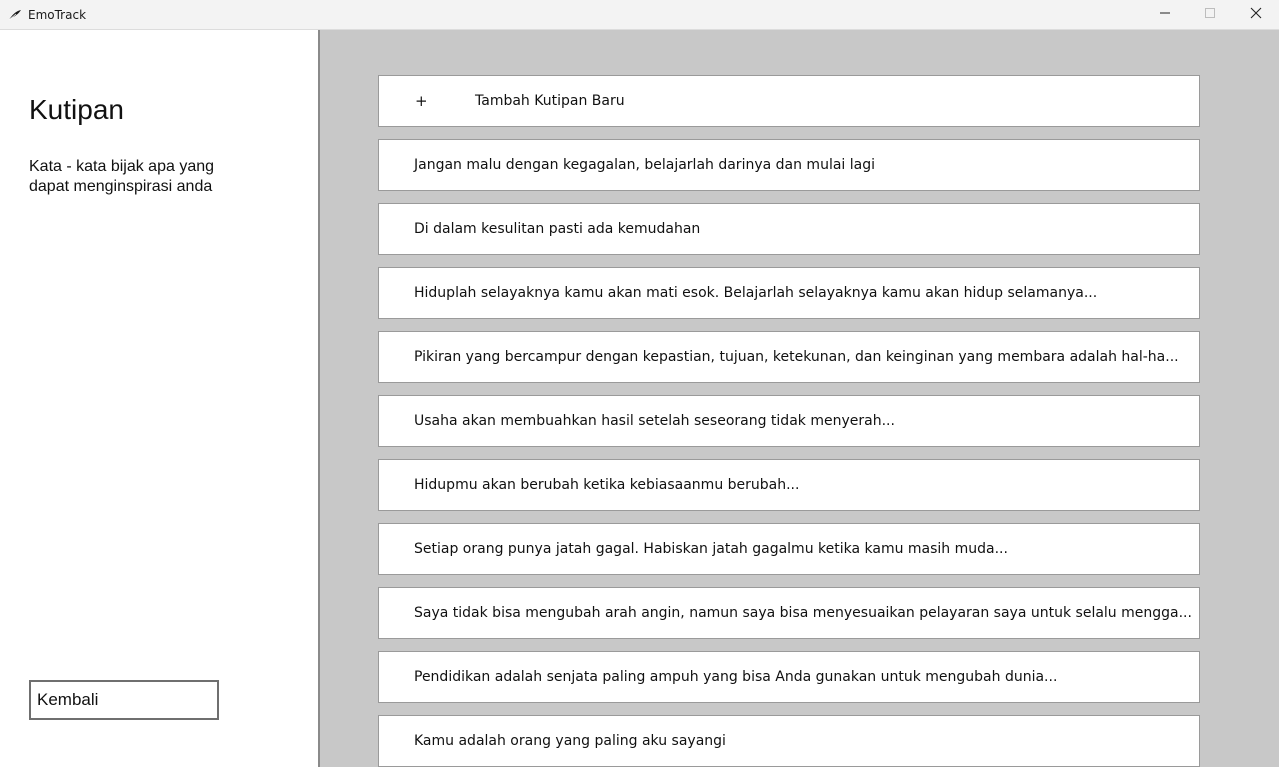  Describe the element at coordinates (639, 15) in the screenshot. I see `title-bar: EmoTrack` at that location.